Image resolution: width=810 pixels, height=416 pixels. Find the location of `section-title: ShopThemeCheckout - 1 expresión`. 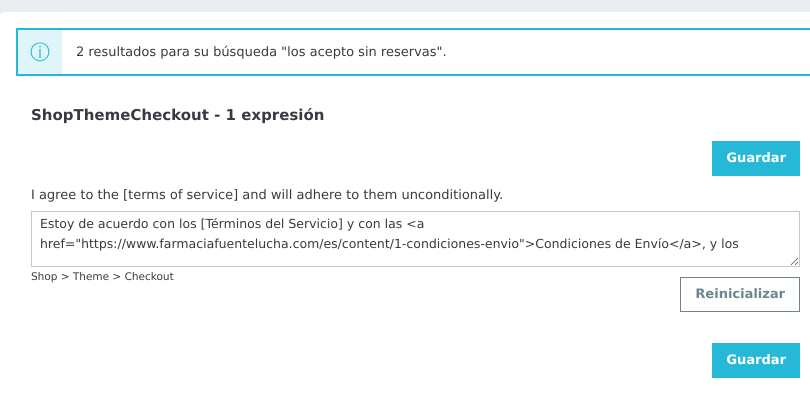

section-title: ShopThemeCheckout - 1 expresión is located at coordinates (178, 115).